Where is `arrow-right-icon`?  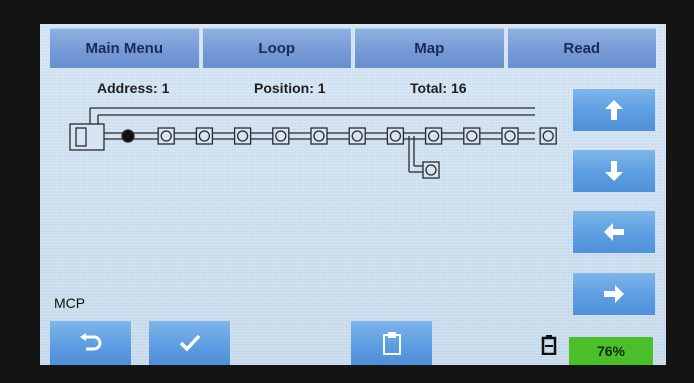 arrow-right-icon is located at coordinates (614, 294).